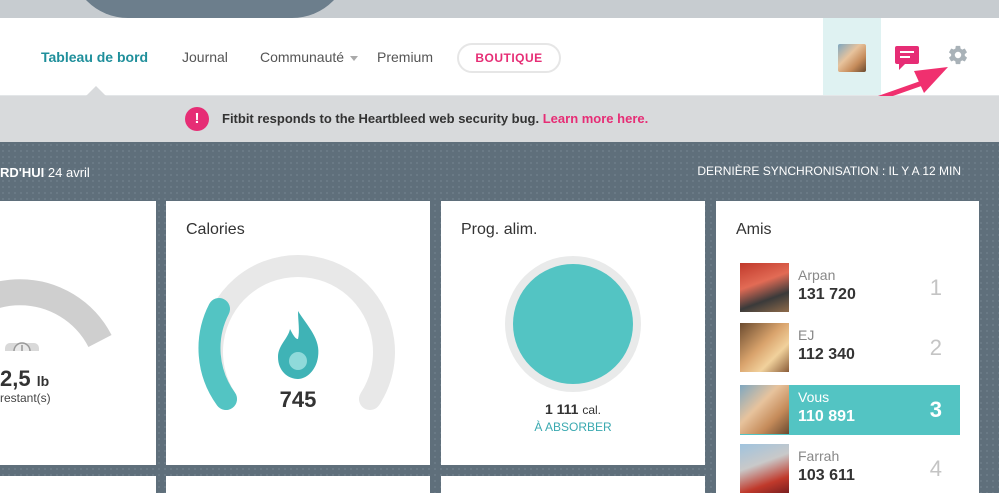  I want to click on weight-card: 2,5 lb restant(s), so click(78, 333).